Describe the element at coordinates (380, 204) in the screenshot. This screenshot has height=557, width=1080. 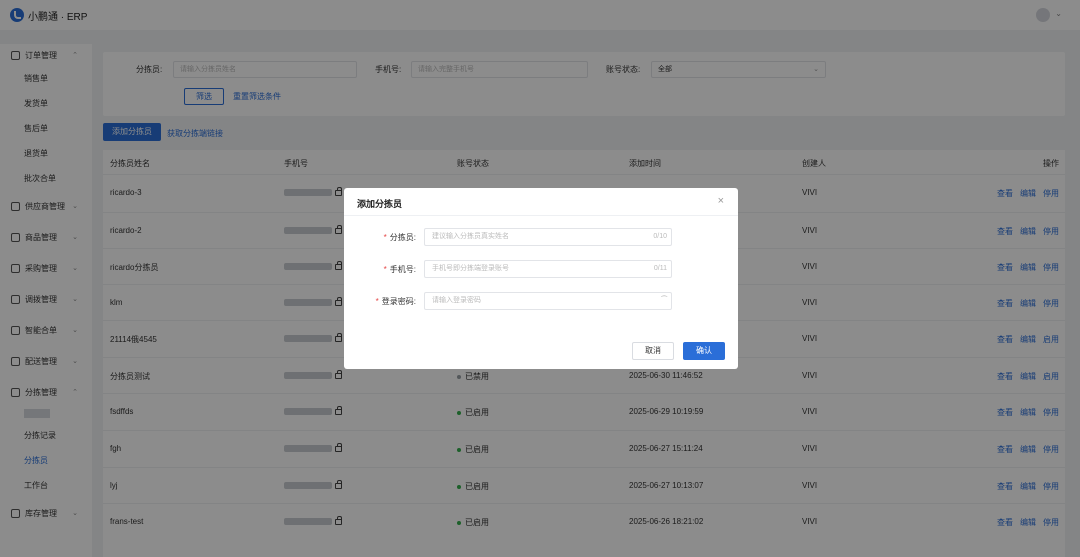
I see `dialog-title: 添加分拣员` at that location.